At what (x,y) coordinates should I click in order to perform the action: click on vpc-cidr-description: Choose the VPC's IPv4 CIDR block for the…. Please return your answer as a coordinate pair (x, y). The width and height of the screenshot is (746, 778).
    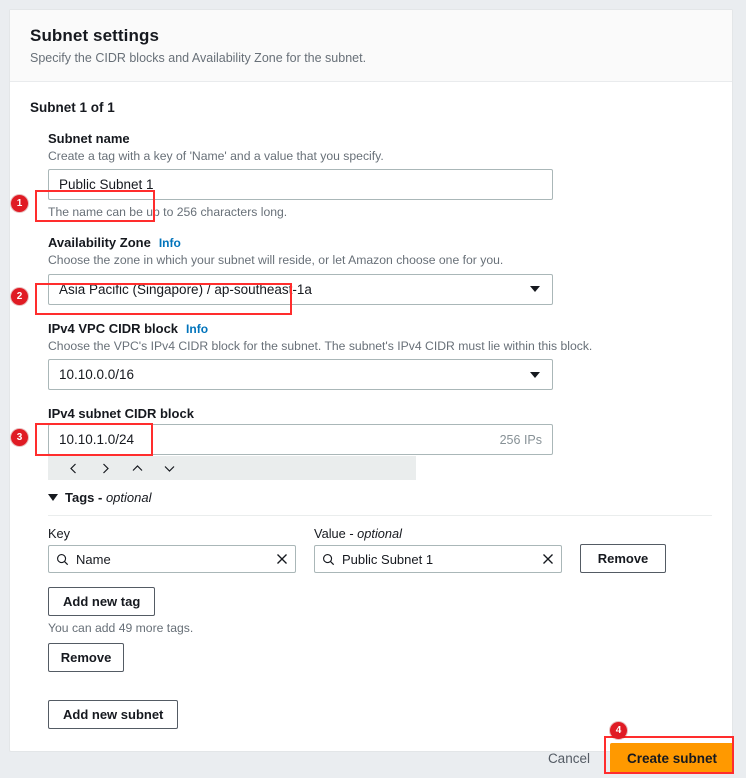
    Looking at the image, I should click on (320, 345).